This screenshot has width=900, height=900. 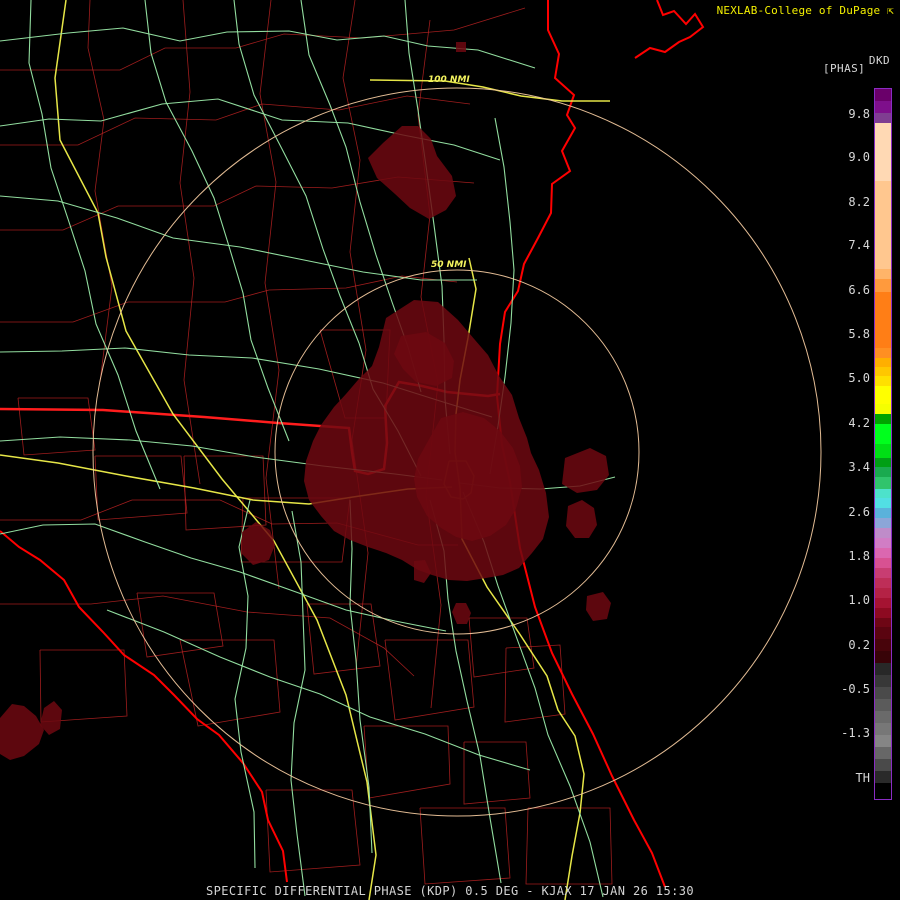 What do you see at coordinates (859, 378) in the screenshot?
I see `legend-tick: 5.0` at bounding box center [859, 378].